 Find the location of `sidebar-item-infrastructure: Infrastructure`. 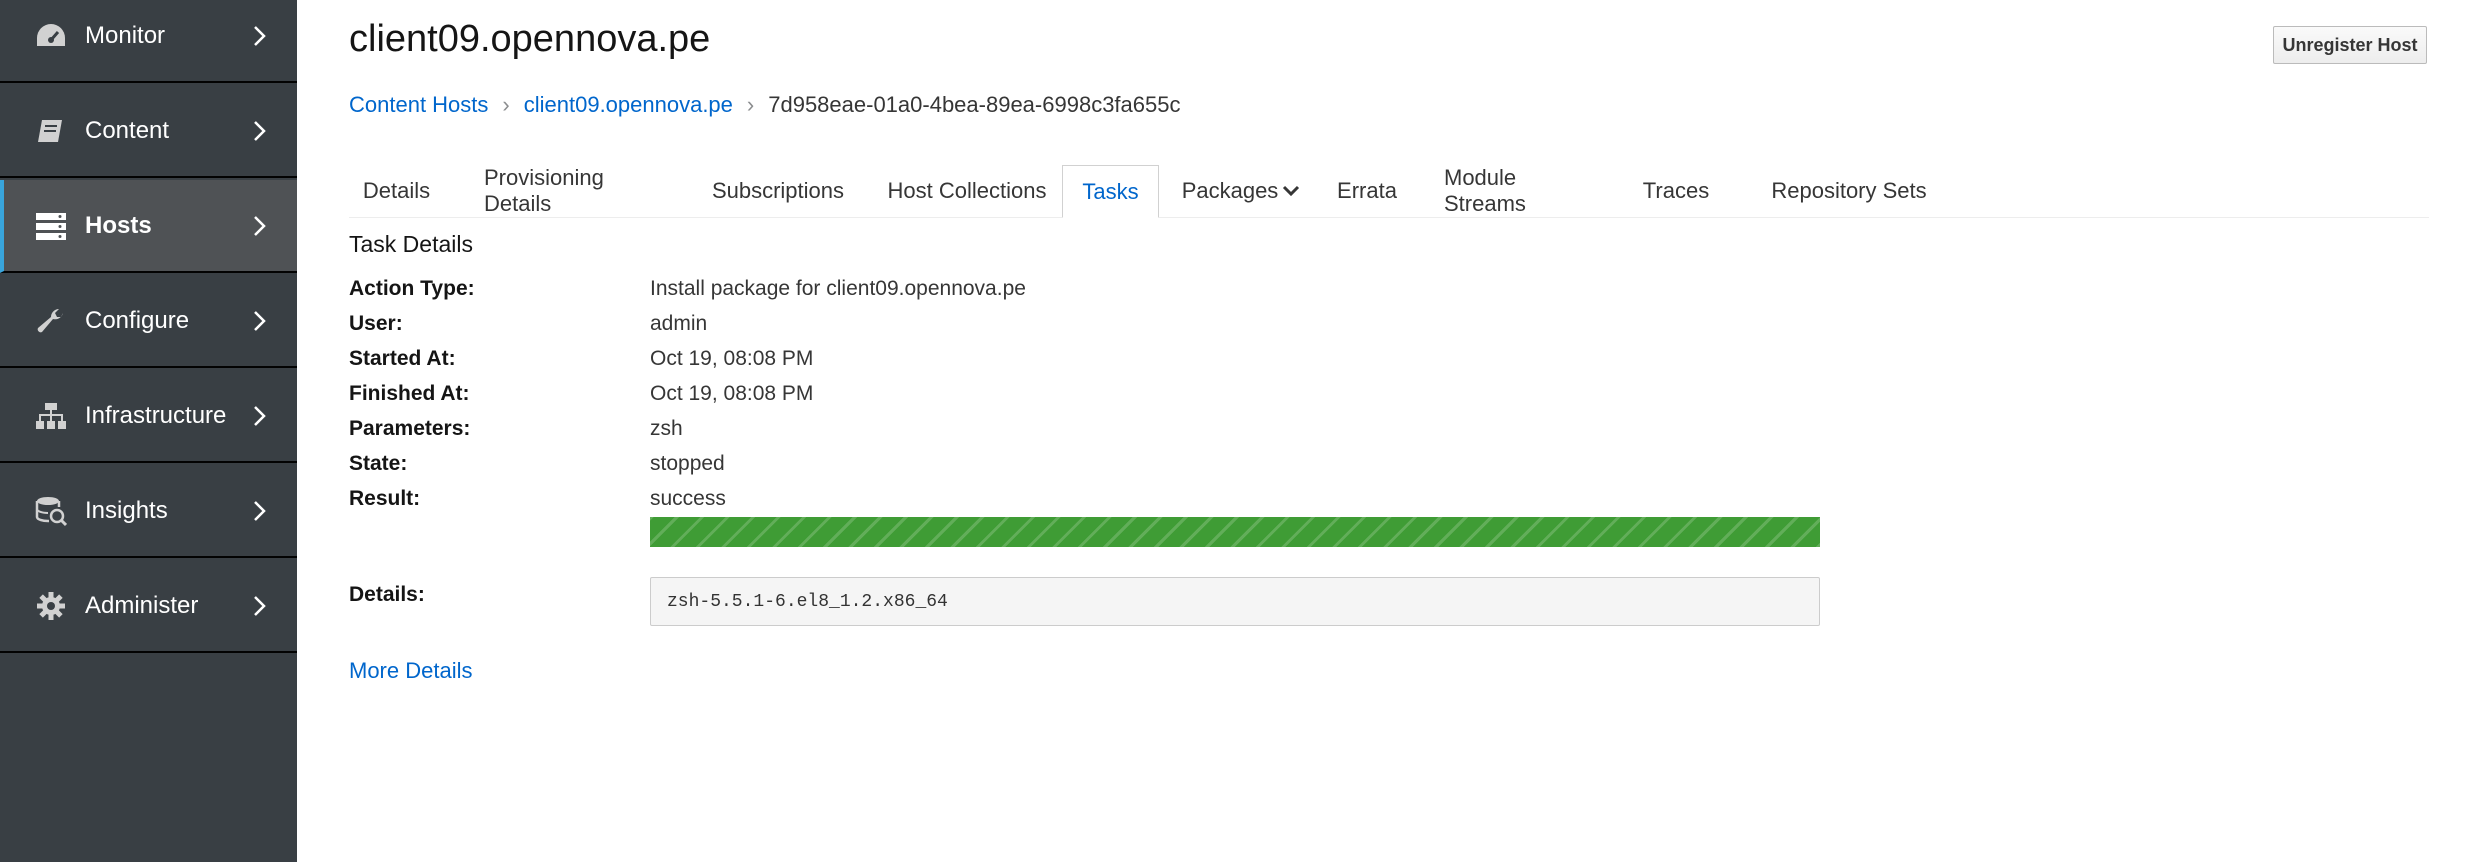

sidebar-item-infrastructure: Infrastructure is located at coordinates (148, 416).